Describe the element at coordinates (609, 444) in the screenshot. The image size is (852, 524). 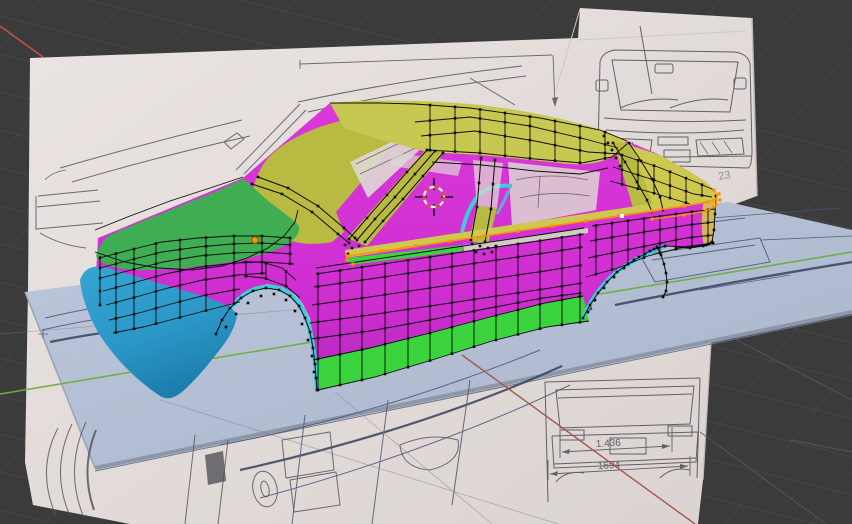
I see `dimension-label-inner: 1.436` at that location.